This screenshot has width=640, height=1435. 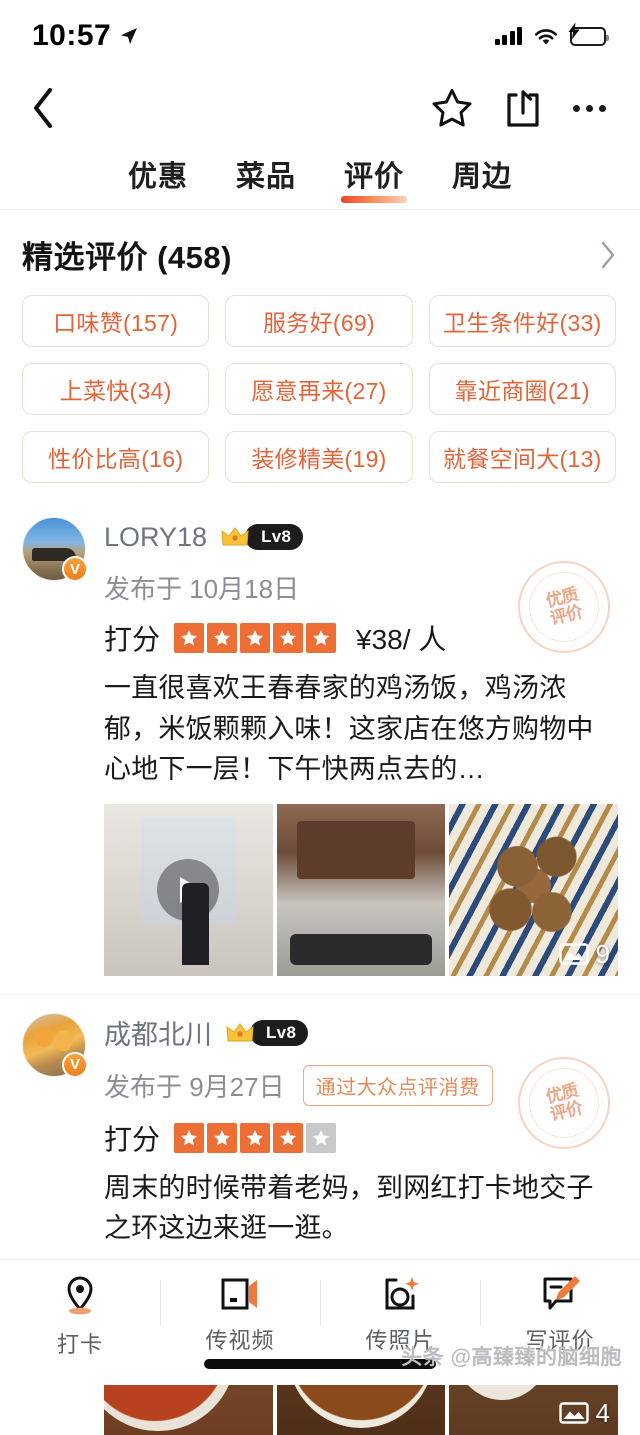 I want to click on star-empty-icon, so click(x=321, y=1137).